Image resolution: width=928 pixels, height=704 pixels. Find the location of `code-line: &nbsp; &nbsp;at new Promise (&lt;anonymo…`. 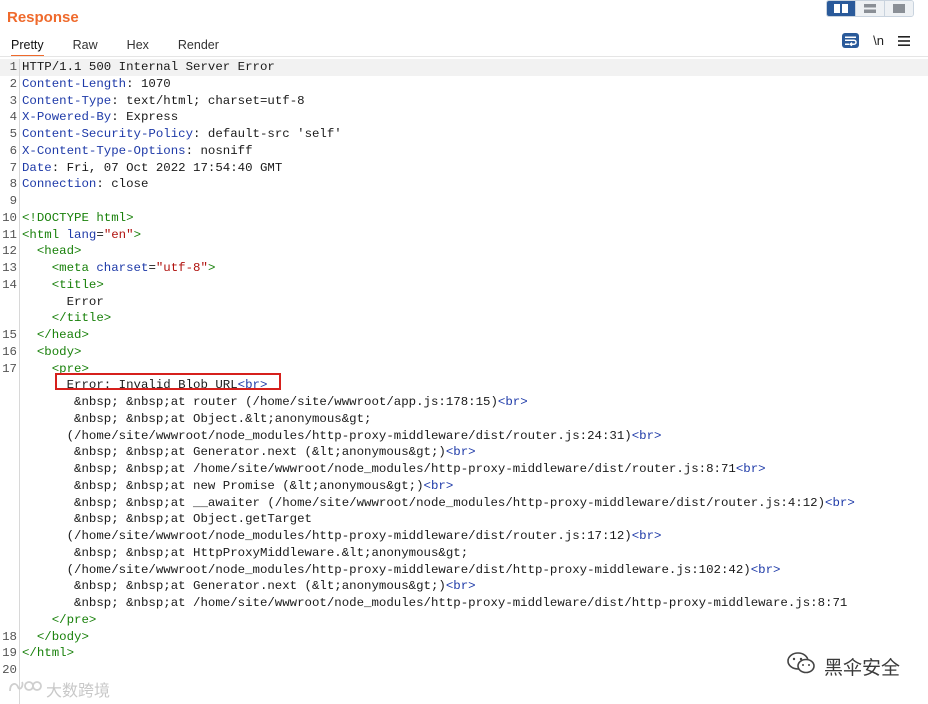

code-line: &nbsp; &nbsp;at new Promise (&lt;anonymo… is located at coordinates (464, 486).